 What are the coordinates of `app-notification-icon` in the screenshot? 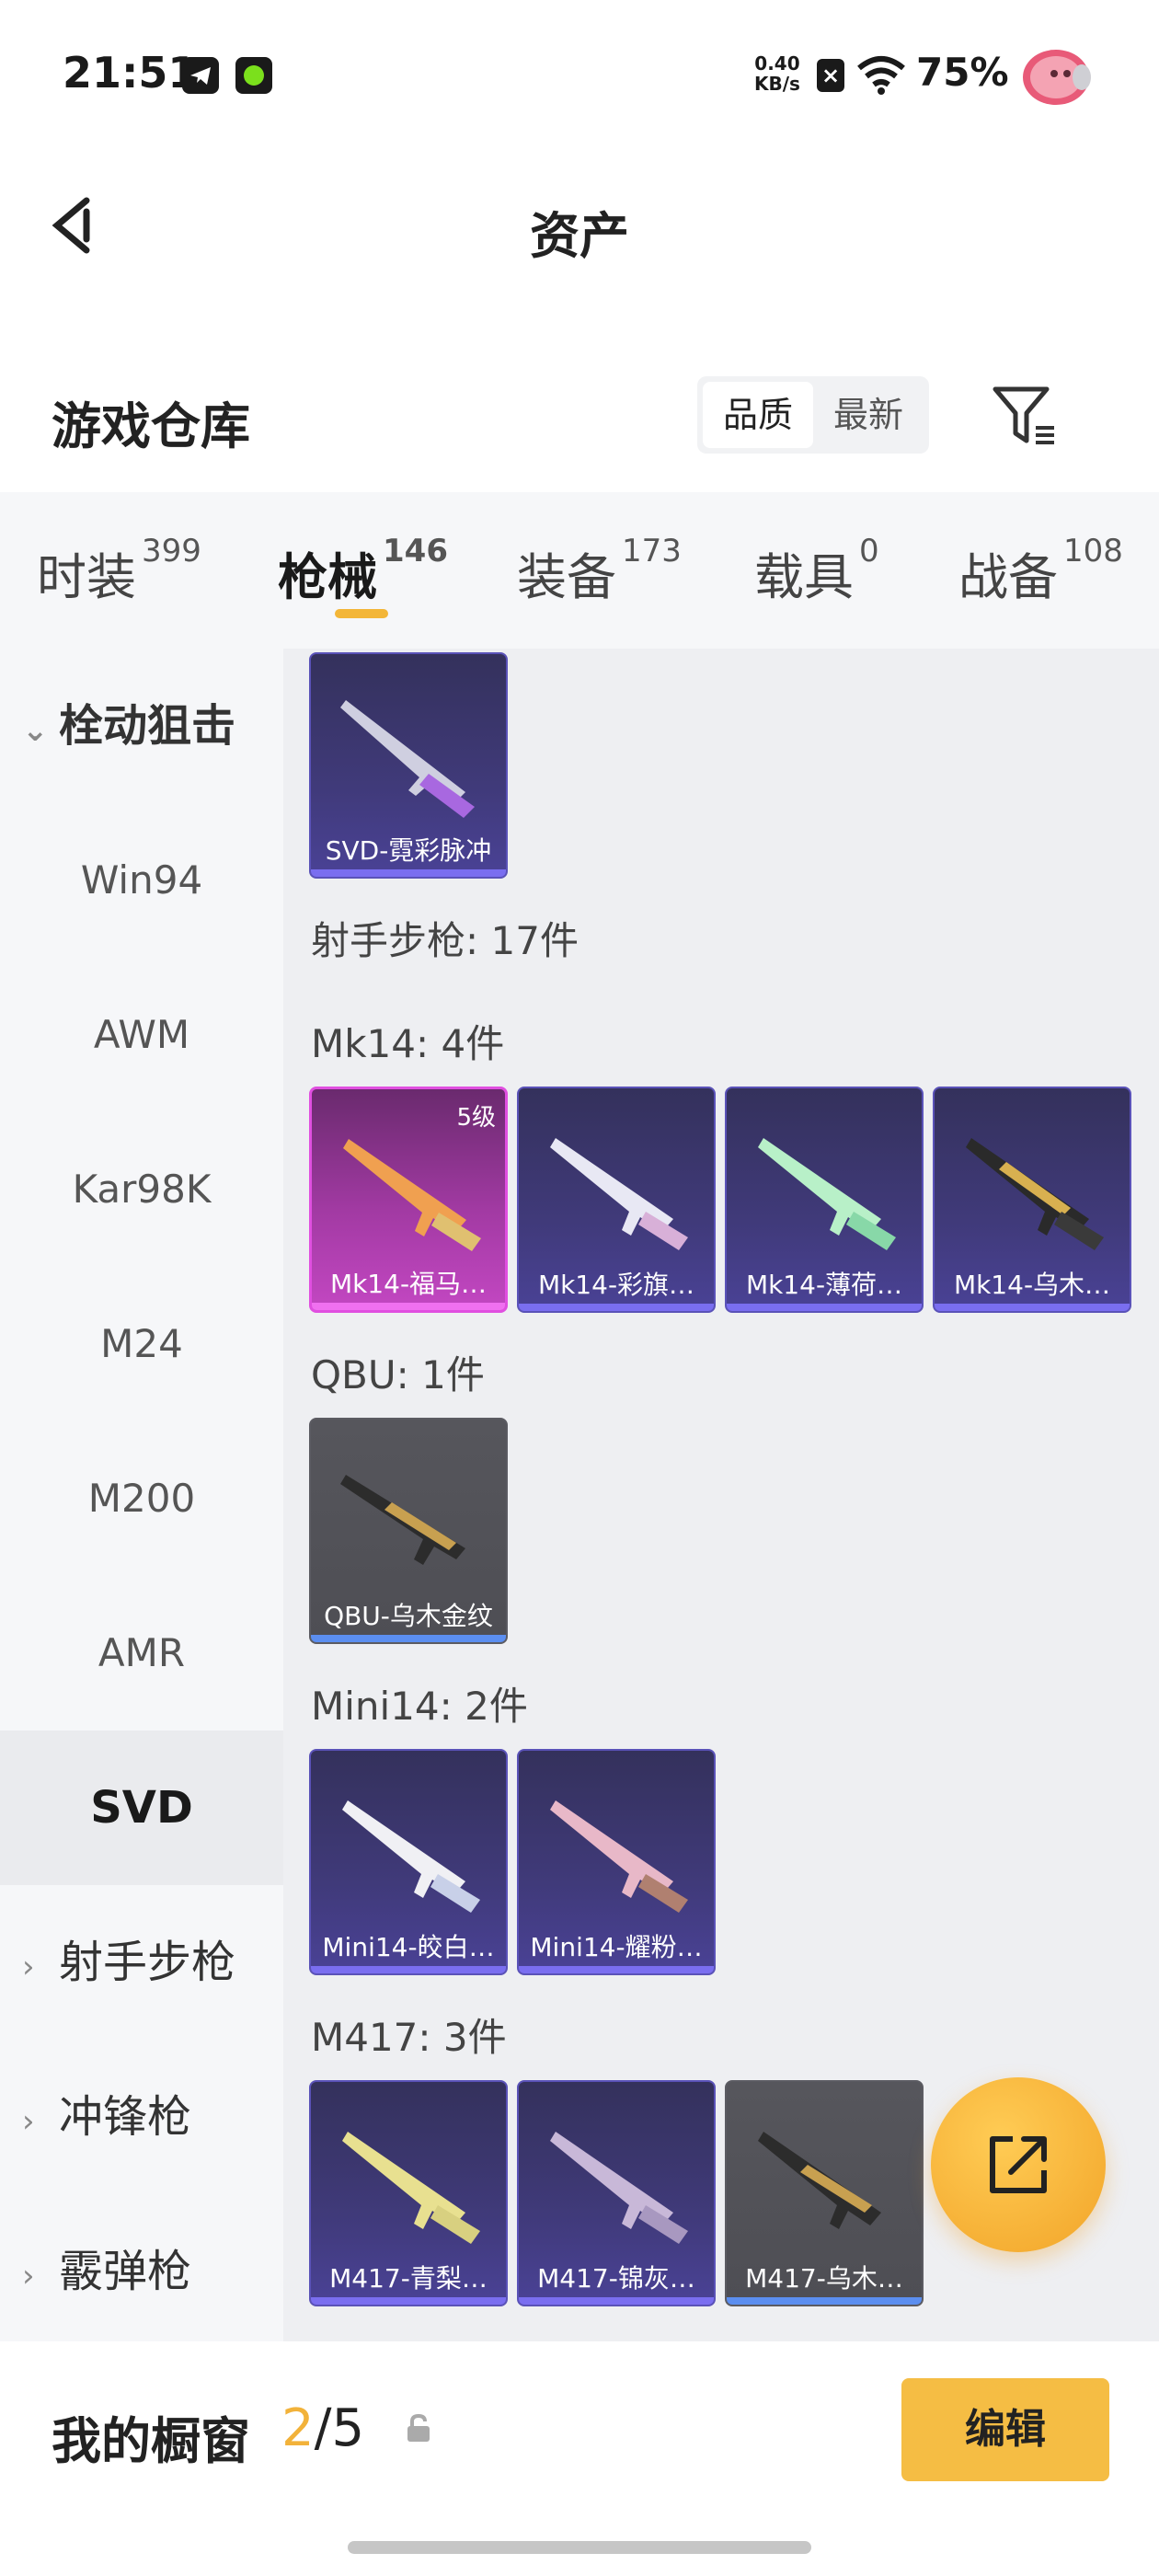 It's located at (253, 75).